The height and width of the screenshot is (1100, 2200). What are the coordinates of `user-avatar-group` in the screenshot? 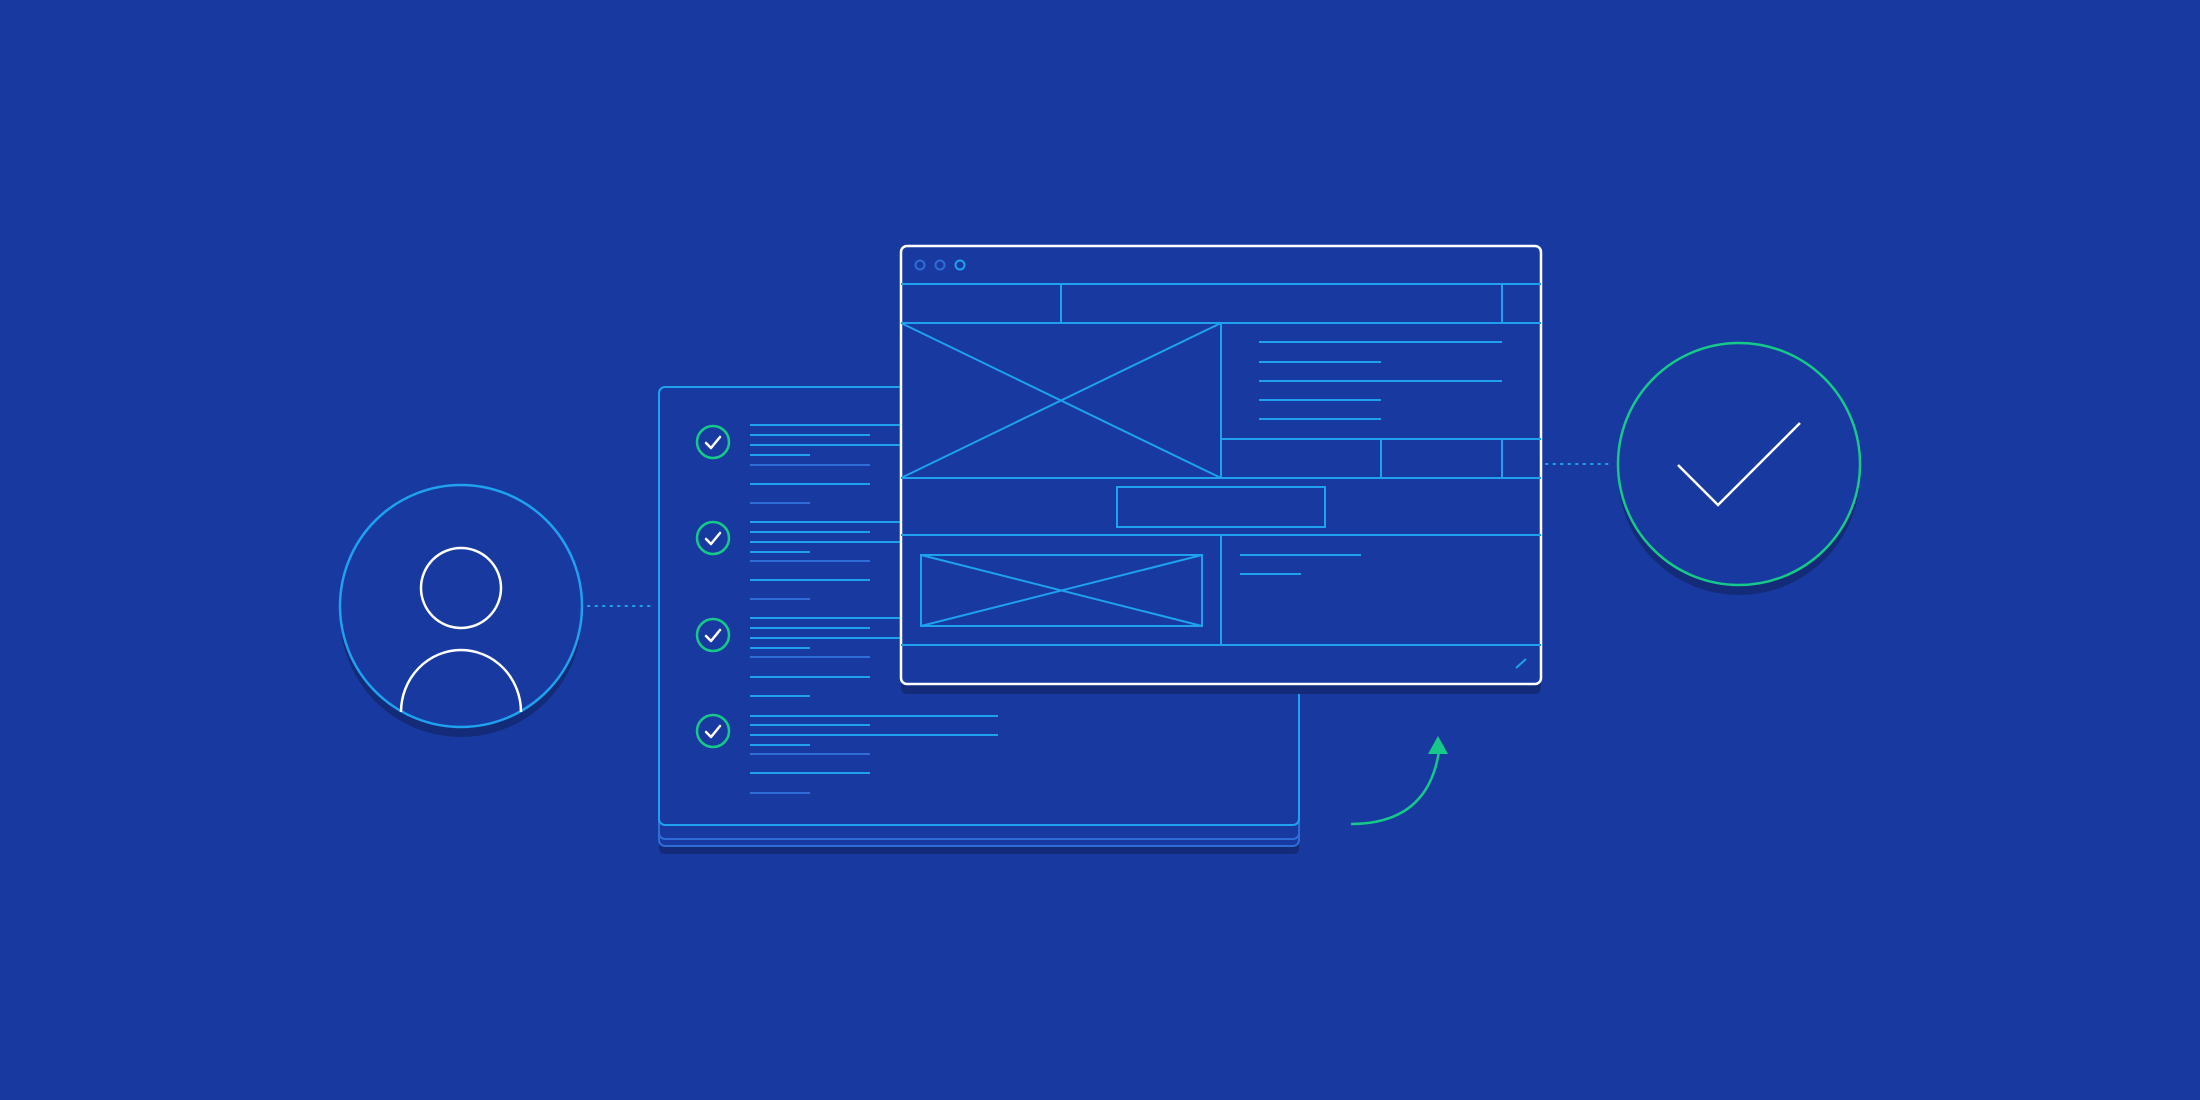 It's located at (461, 610).